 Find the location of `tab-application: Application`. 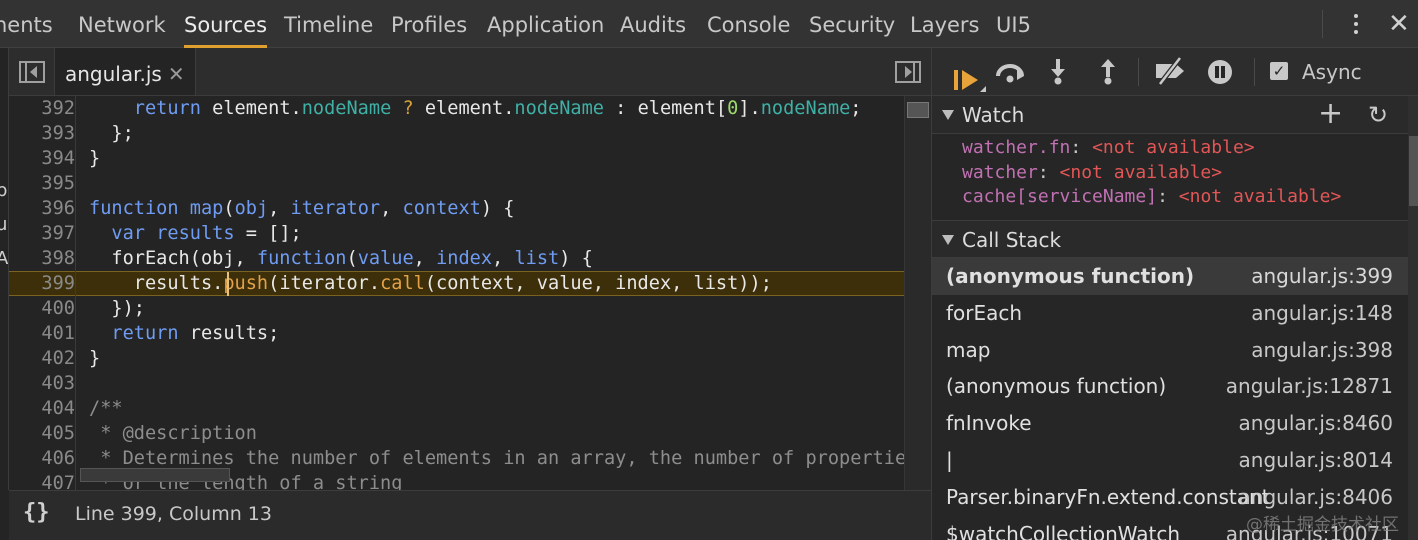

tab-application: Application is located at coordinates (545, 24).